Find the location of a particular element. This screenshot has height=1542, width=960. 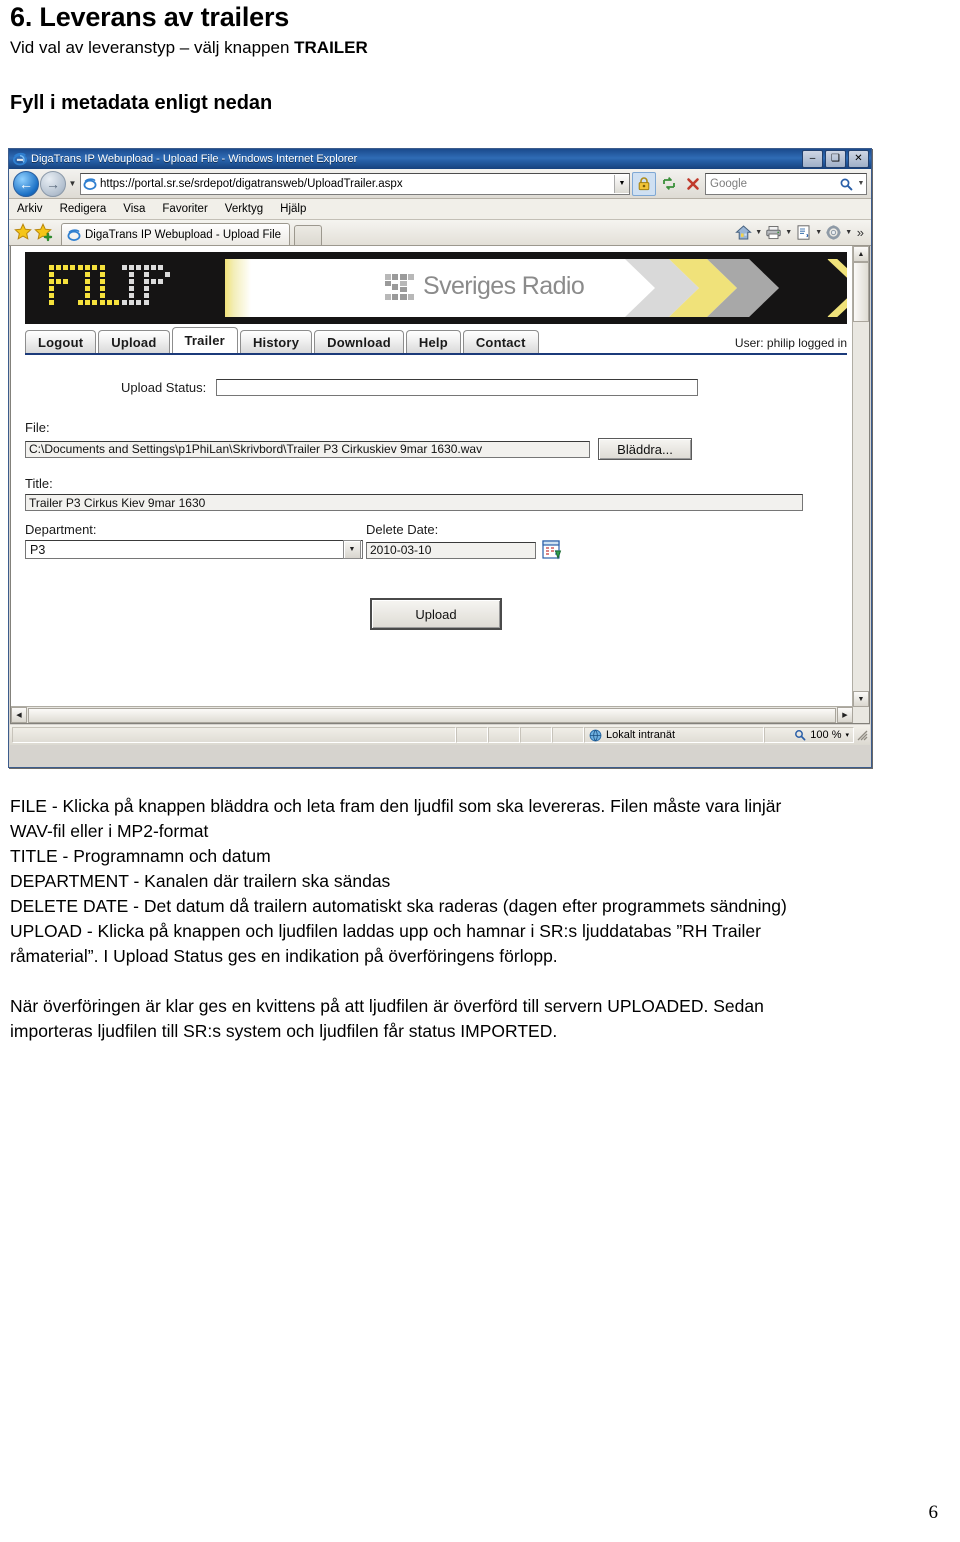

nav-tab-history: History is located at coordinates (276, 341).